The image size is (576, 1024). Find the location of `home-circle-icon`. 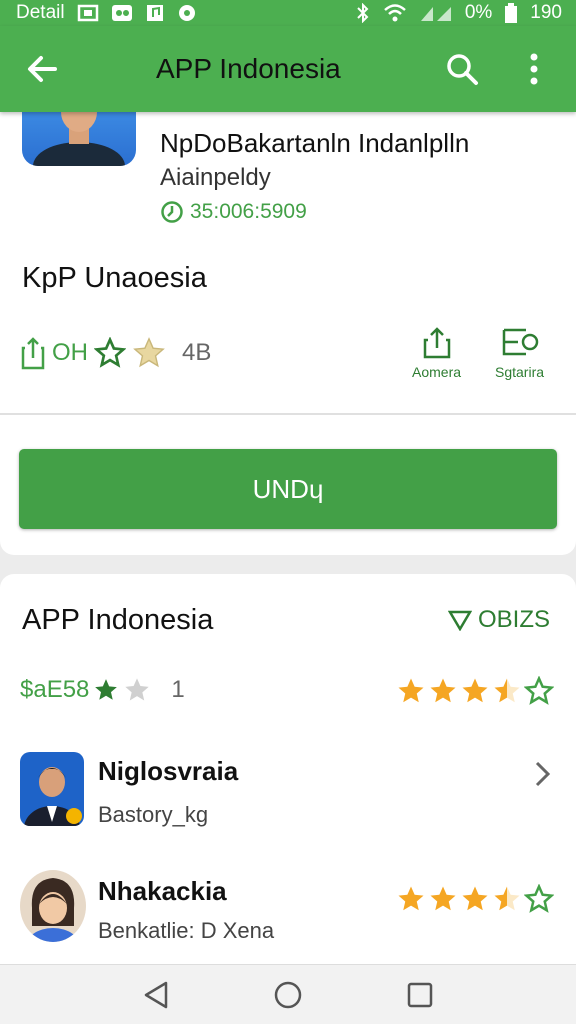

home-circle-icon is located at coordinates (288, 994).